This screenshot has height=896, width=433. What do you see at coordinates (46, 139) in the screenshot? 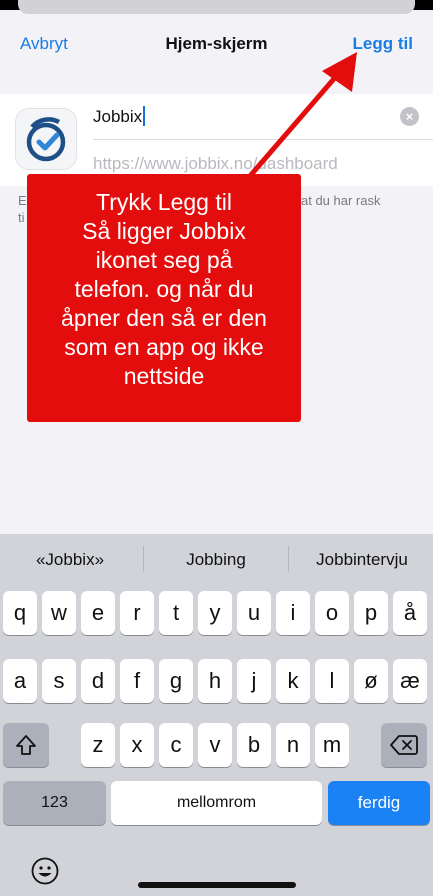
I see `jobbix-clock-logo-icon` at bounding box center [46, 139].